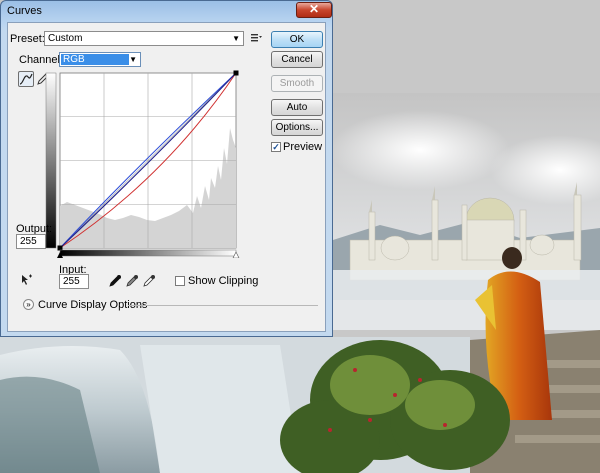  I want to click on preset-label: Preset:, so click(27, 39).